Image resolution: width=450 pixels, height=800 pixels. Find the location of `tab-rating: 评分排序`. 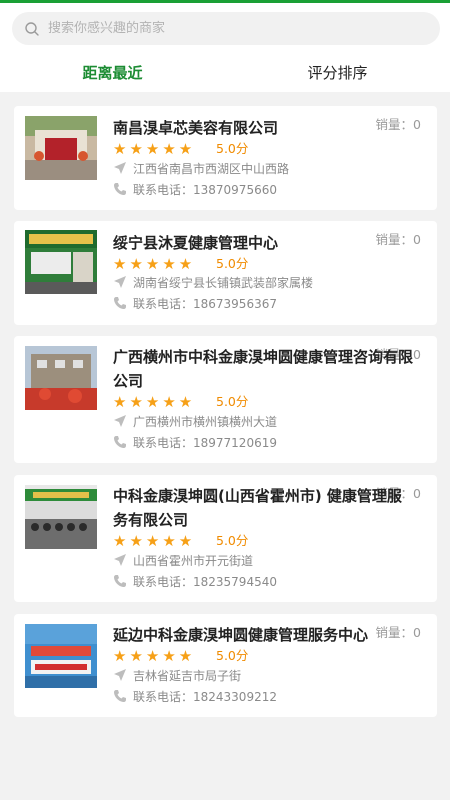

tab-rating: 评分排序 is located at coordinates (337, 73).